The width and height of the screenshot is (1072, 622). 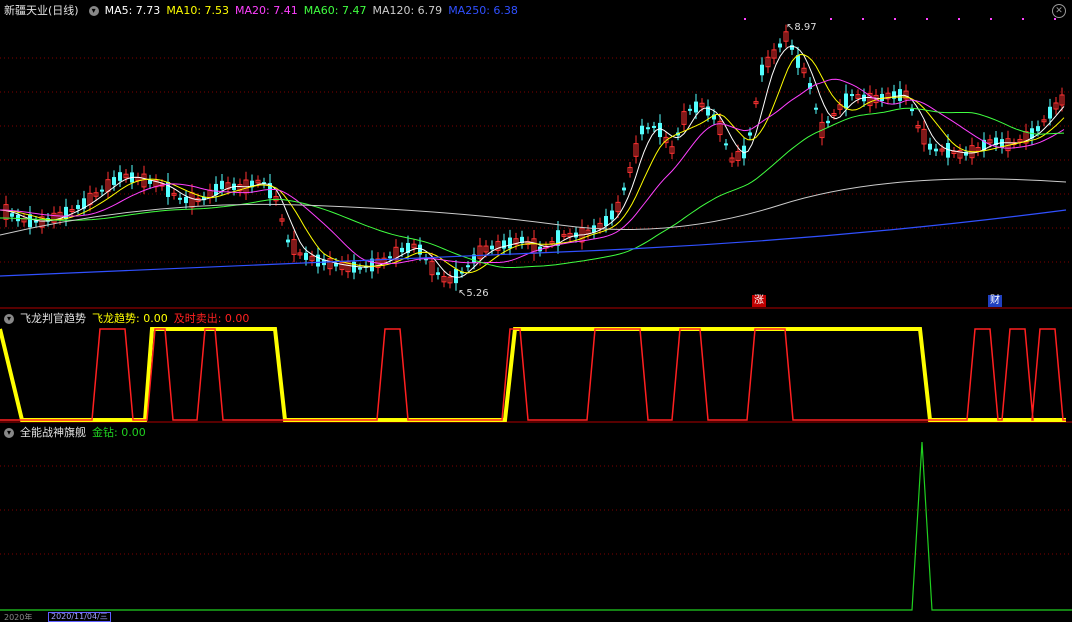 I want to click on badge-zhang: 涨, so click(x=759, y=301).